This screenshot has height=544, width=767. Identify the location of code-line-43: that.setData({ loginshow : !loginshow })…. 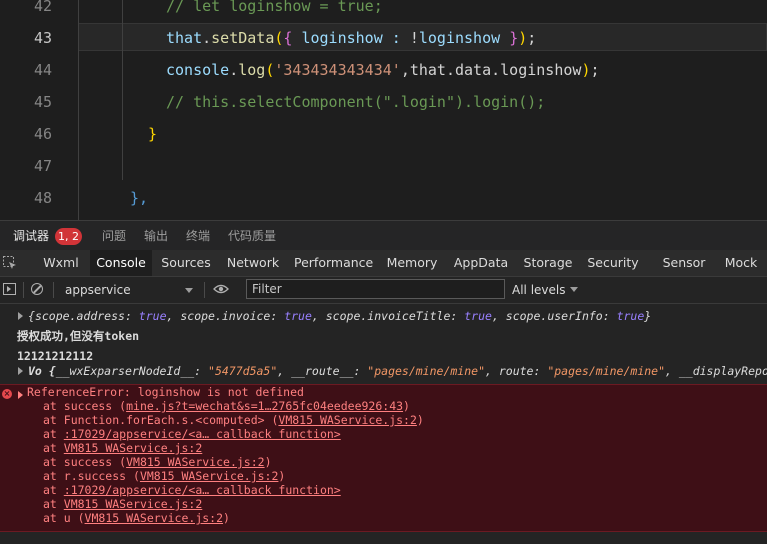
(351, 38).